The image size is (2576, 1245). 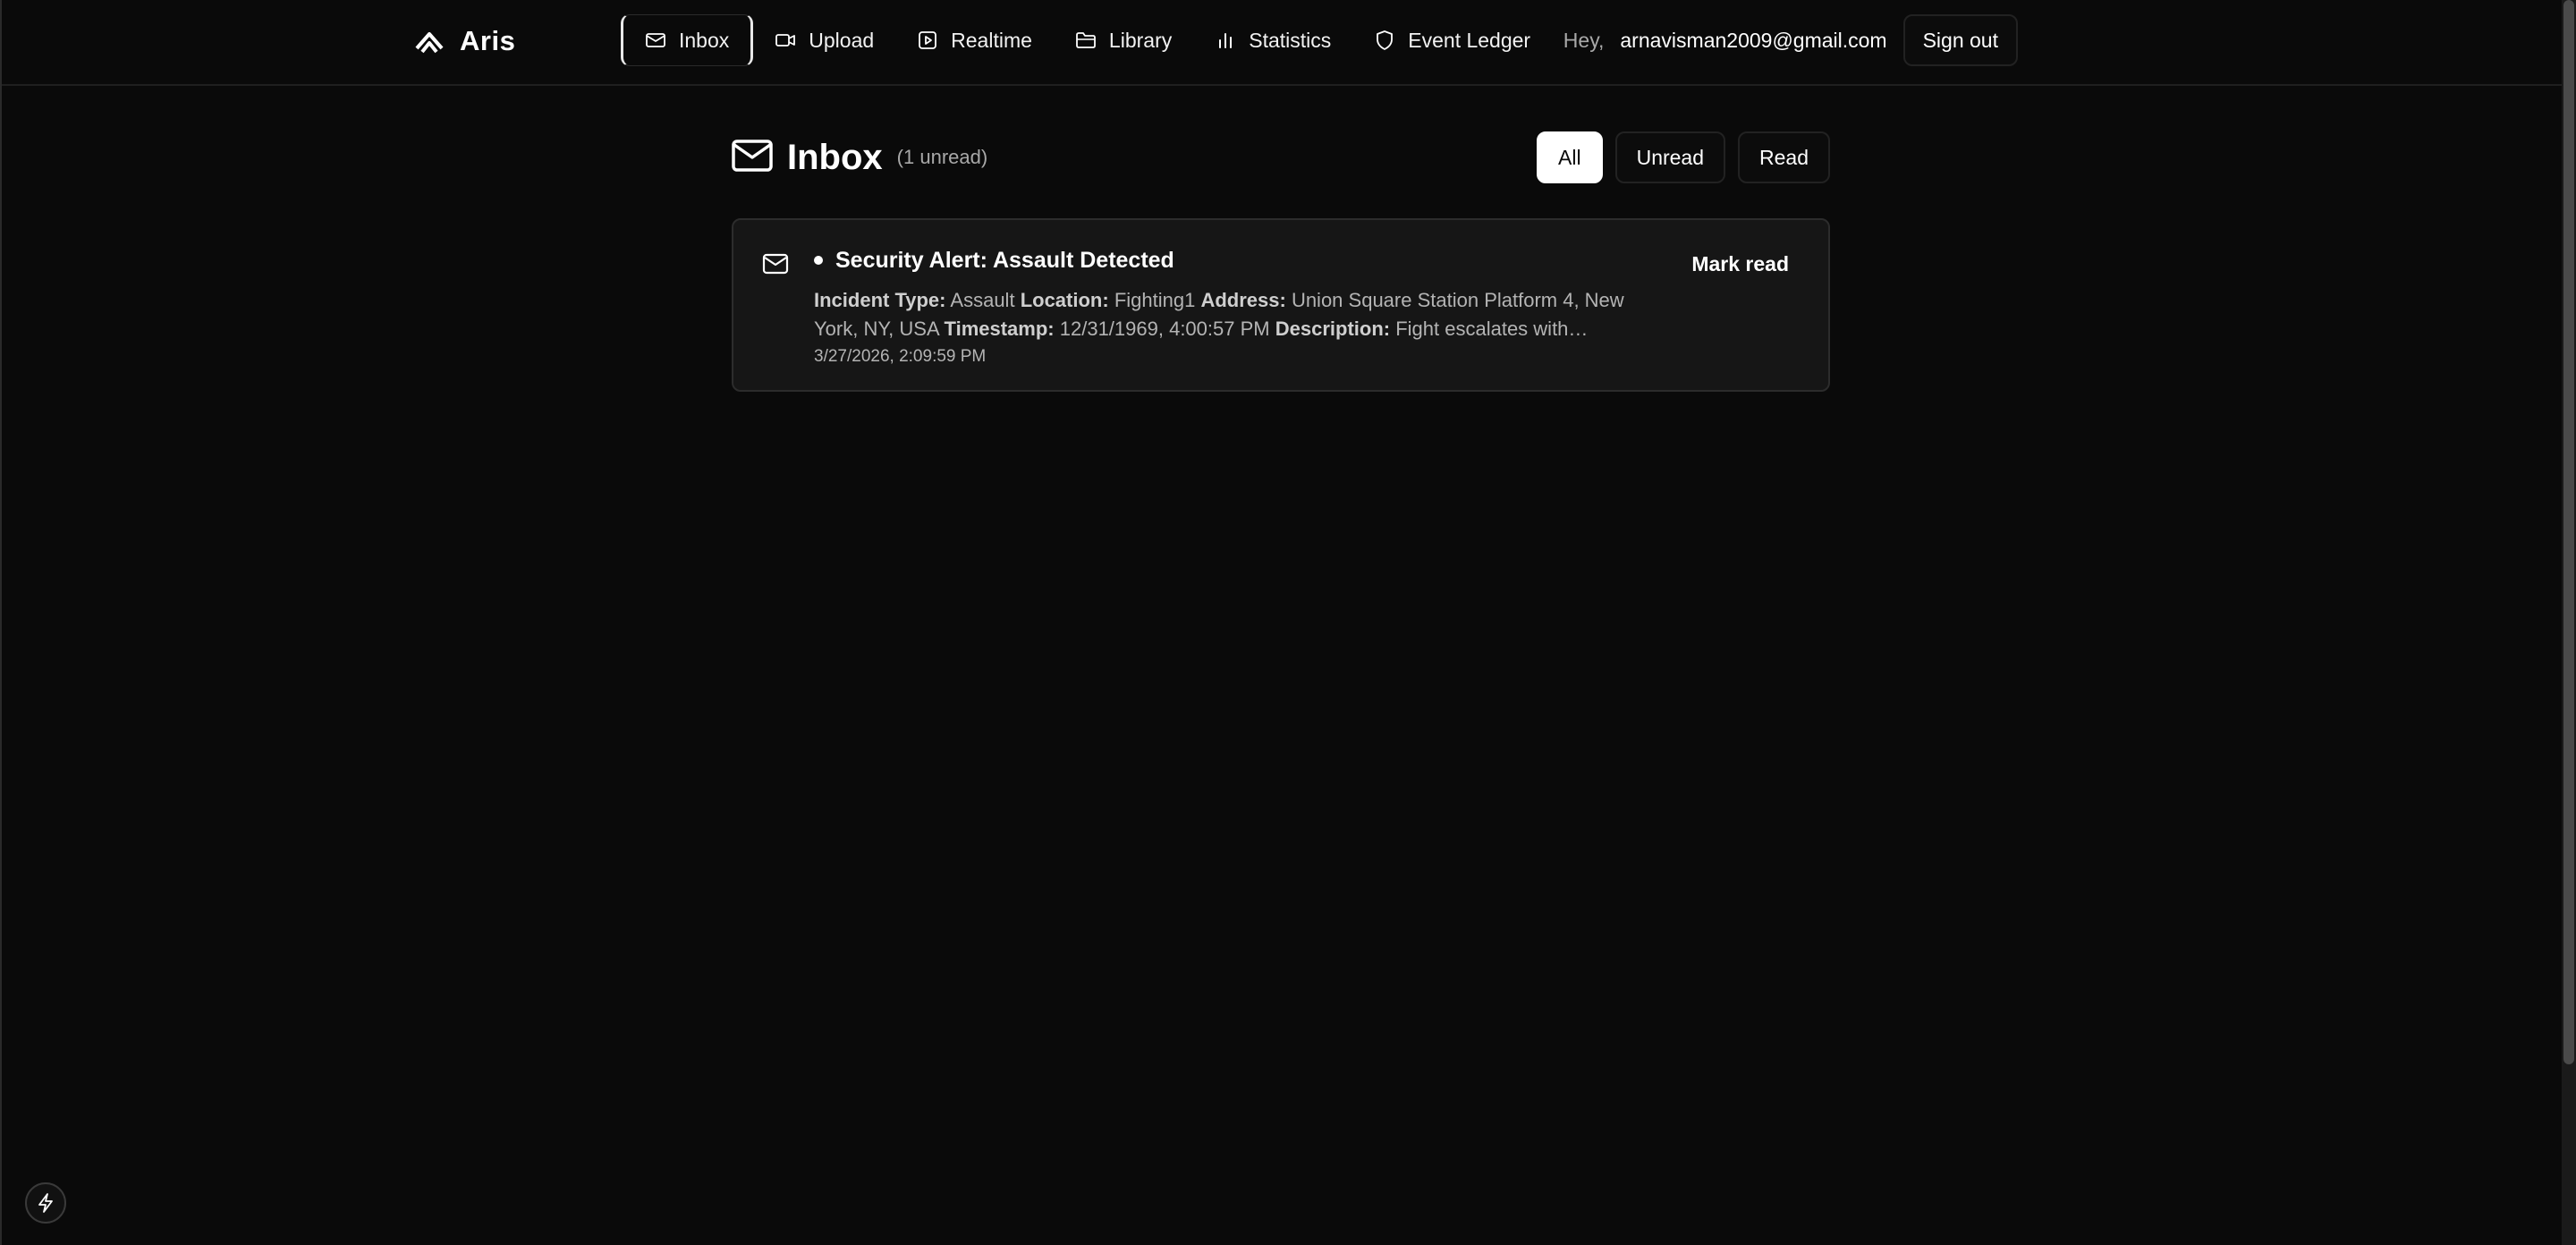 I want to click on location: Fighting1, so click(x=1155, y=300).